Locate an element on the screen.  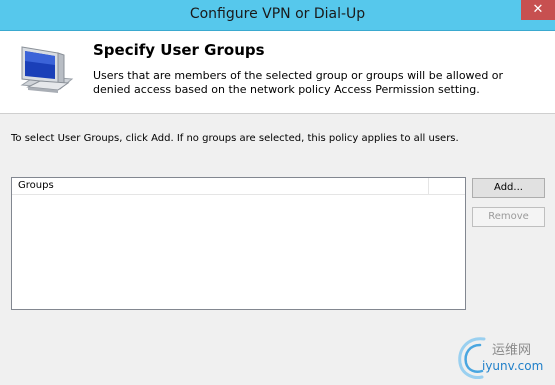
groups-column: Groups is located at coordinates (220, 186).